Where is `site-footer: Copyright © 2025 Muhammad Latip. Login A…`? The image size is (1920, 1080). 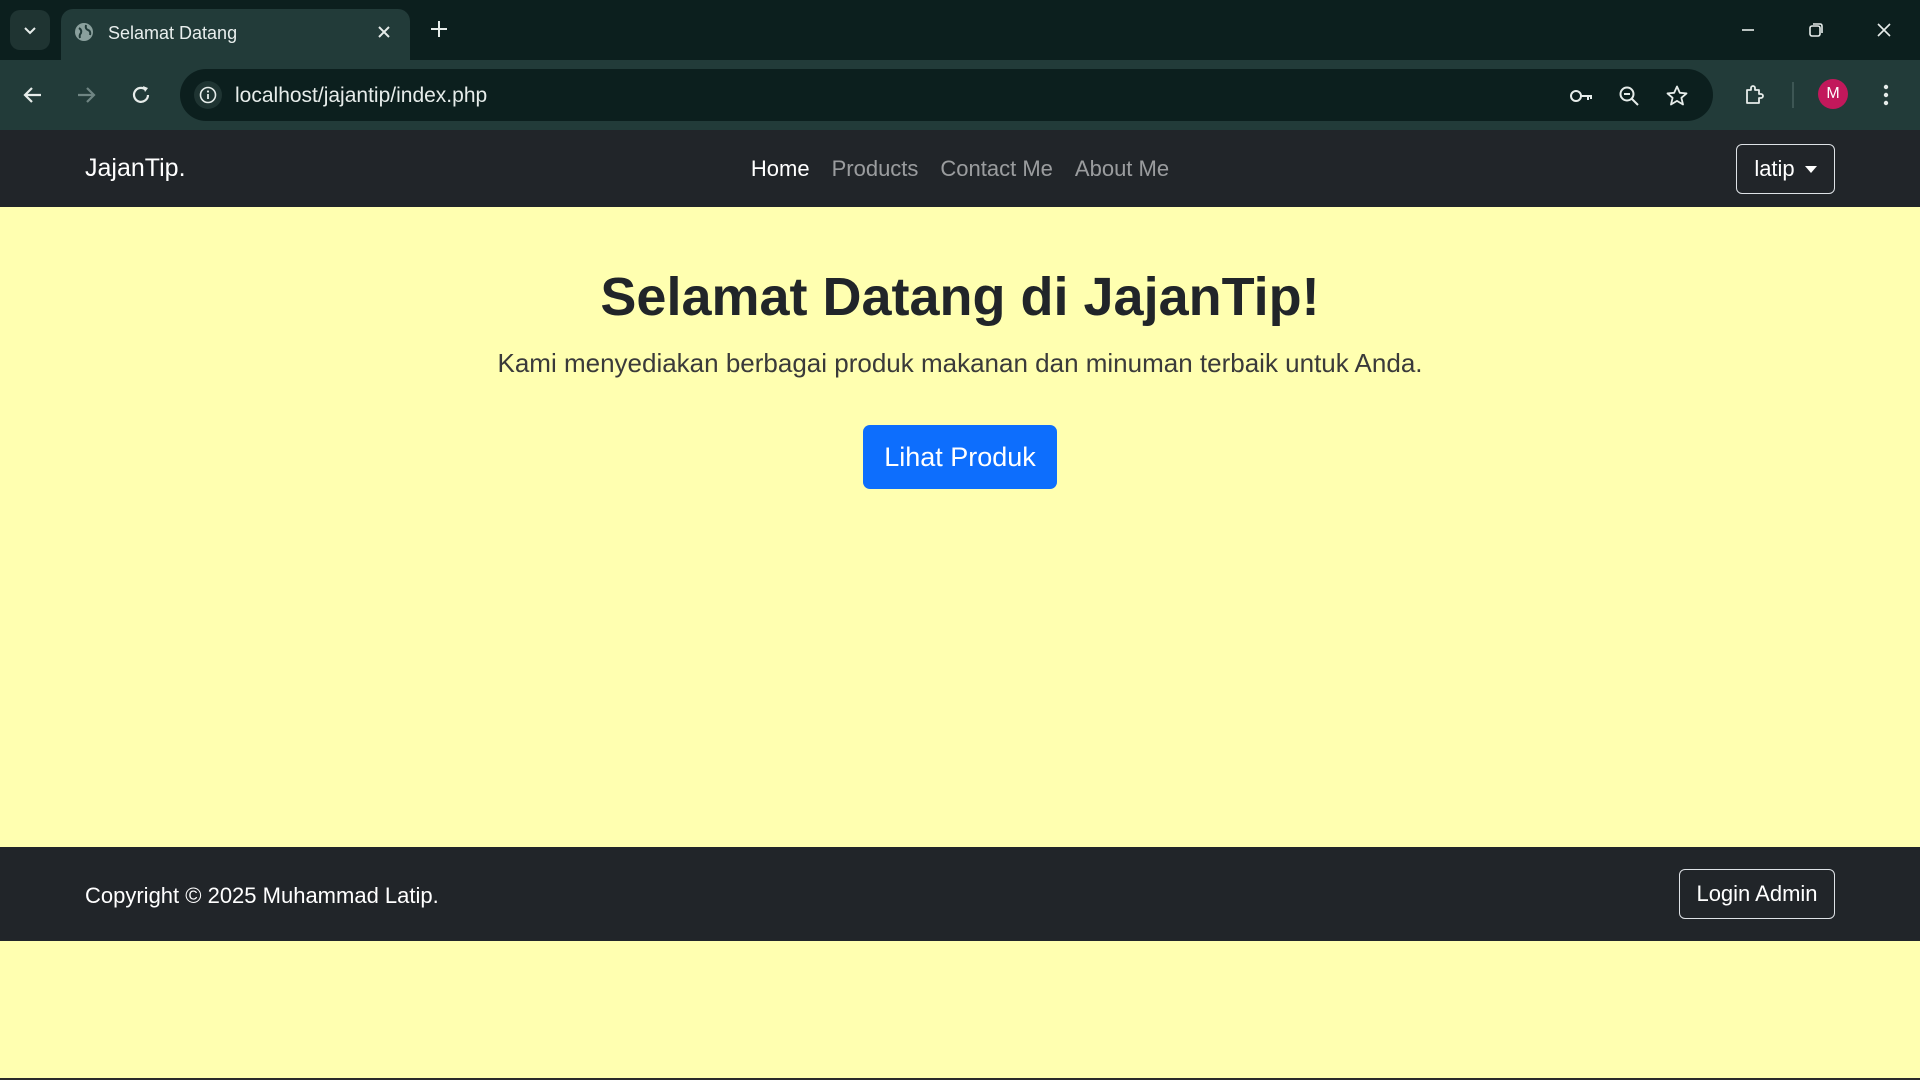 site-footer: Copyright © 2025 Muhammad Latip. Login A… is located at coordinates (960, 894).